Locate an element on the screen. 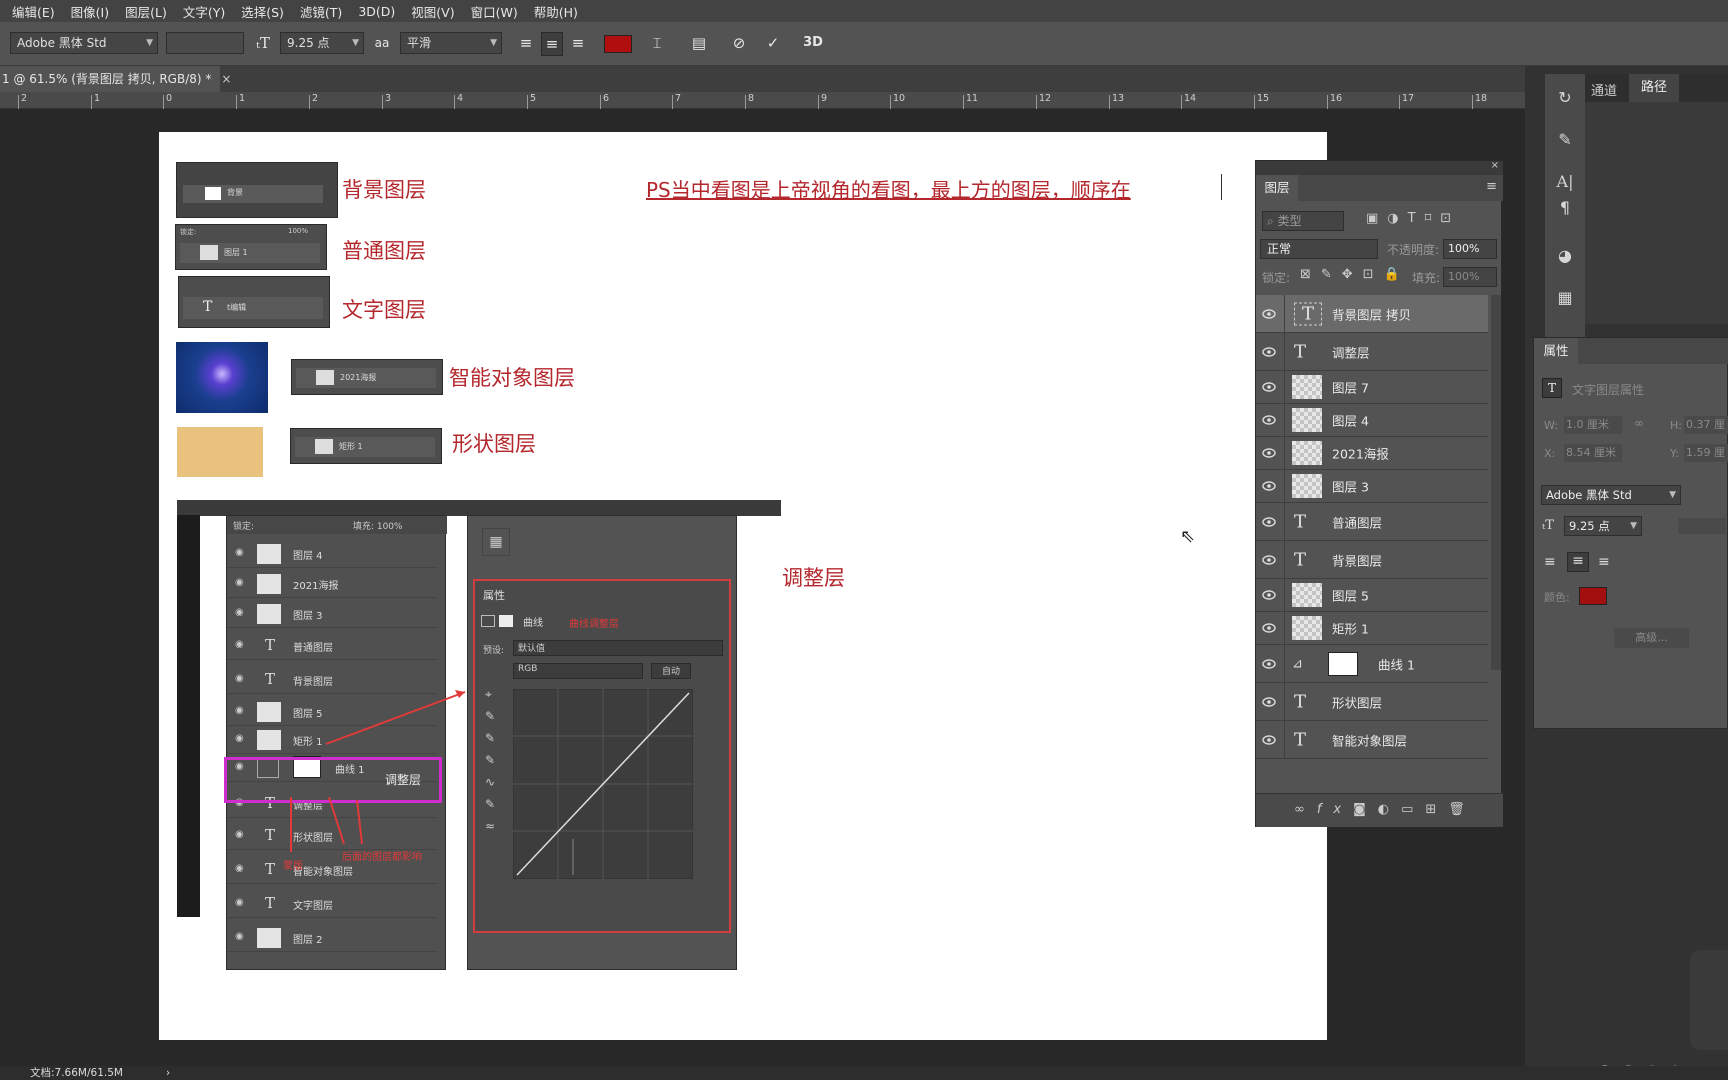  h-input: 0.37 厘 is located at coordinates (1706, 425).